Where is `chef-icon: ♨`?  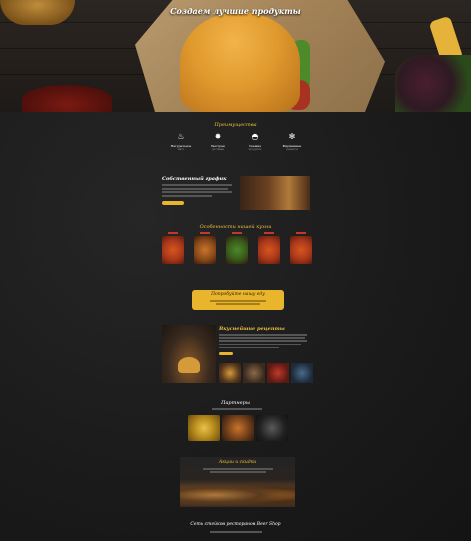 chef-icon: ♨ is located at coordinates (181, 136).